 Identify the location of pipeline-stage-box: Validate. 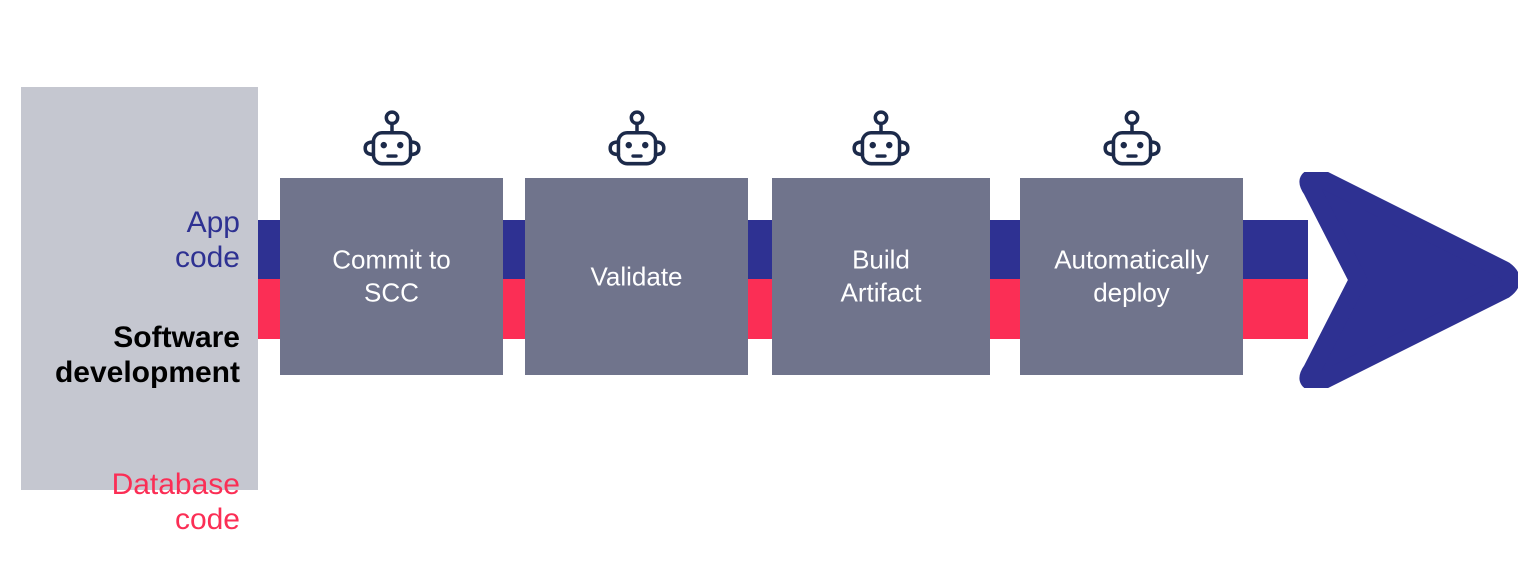
(636, 276).